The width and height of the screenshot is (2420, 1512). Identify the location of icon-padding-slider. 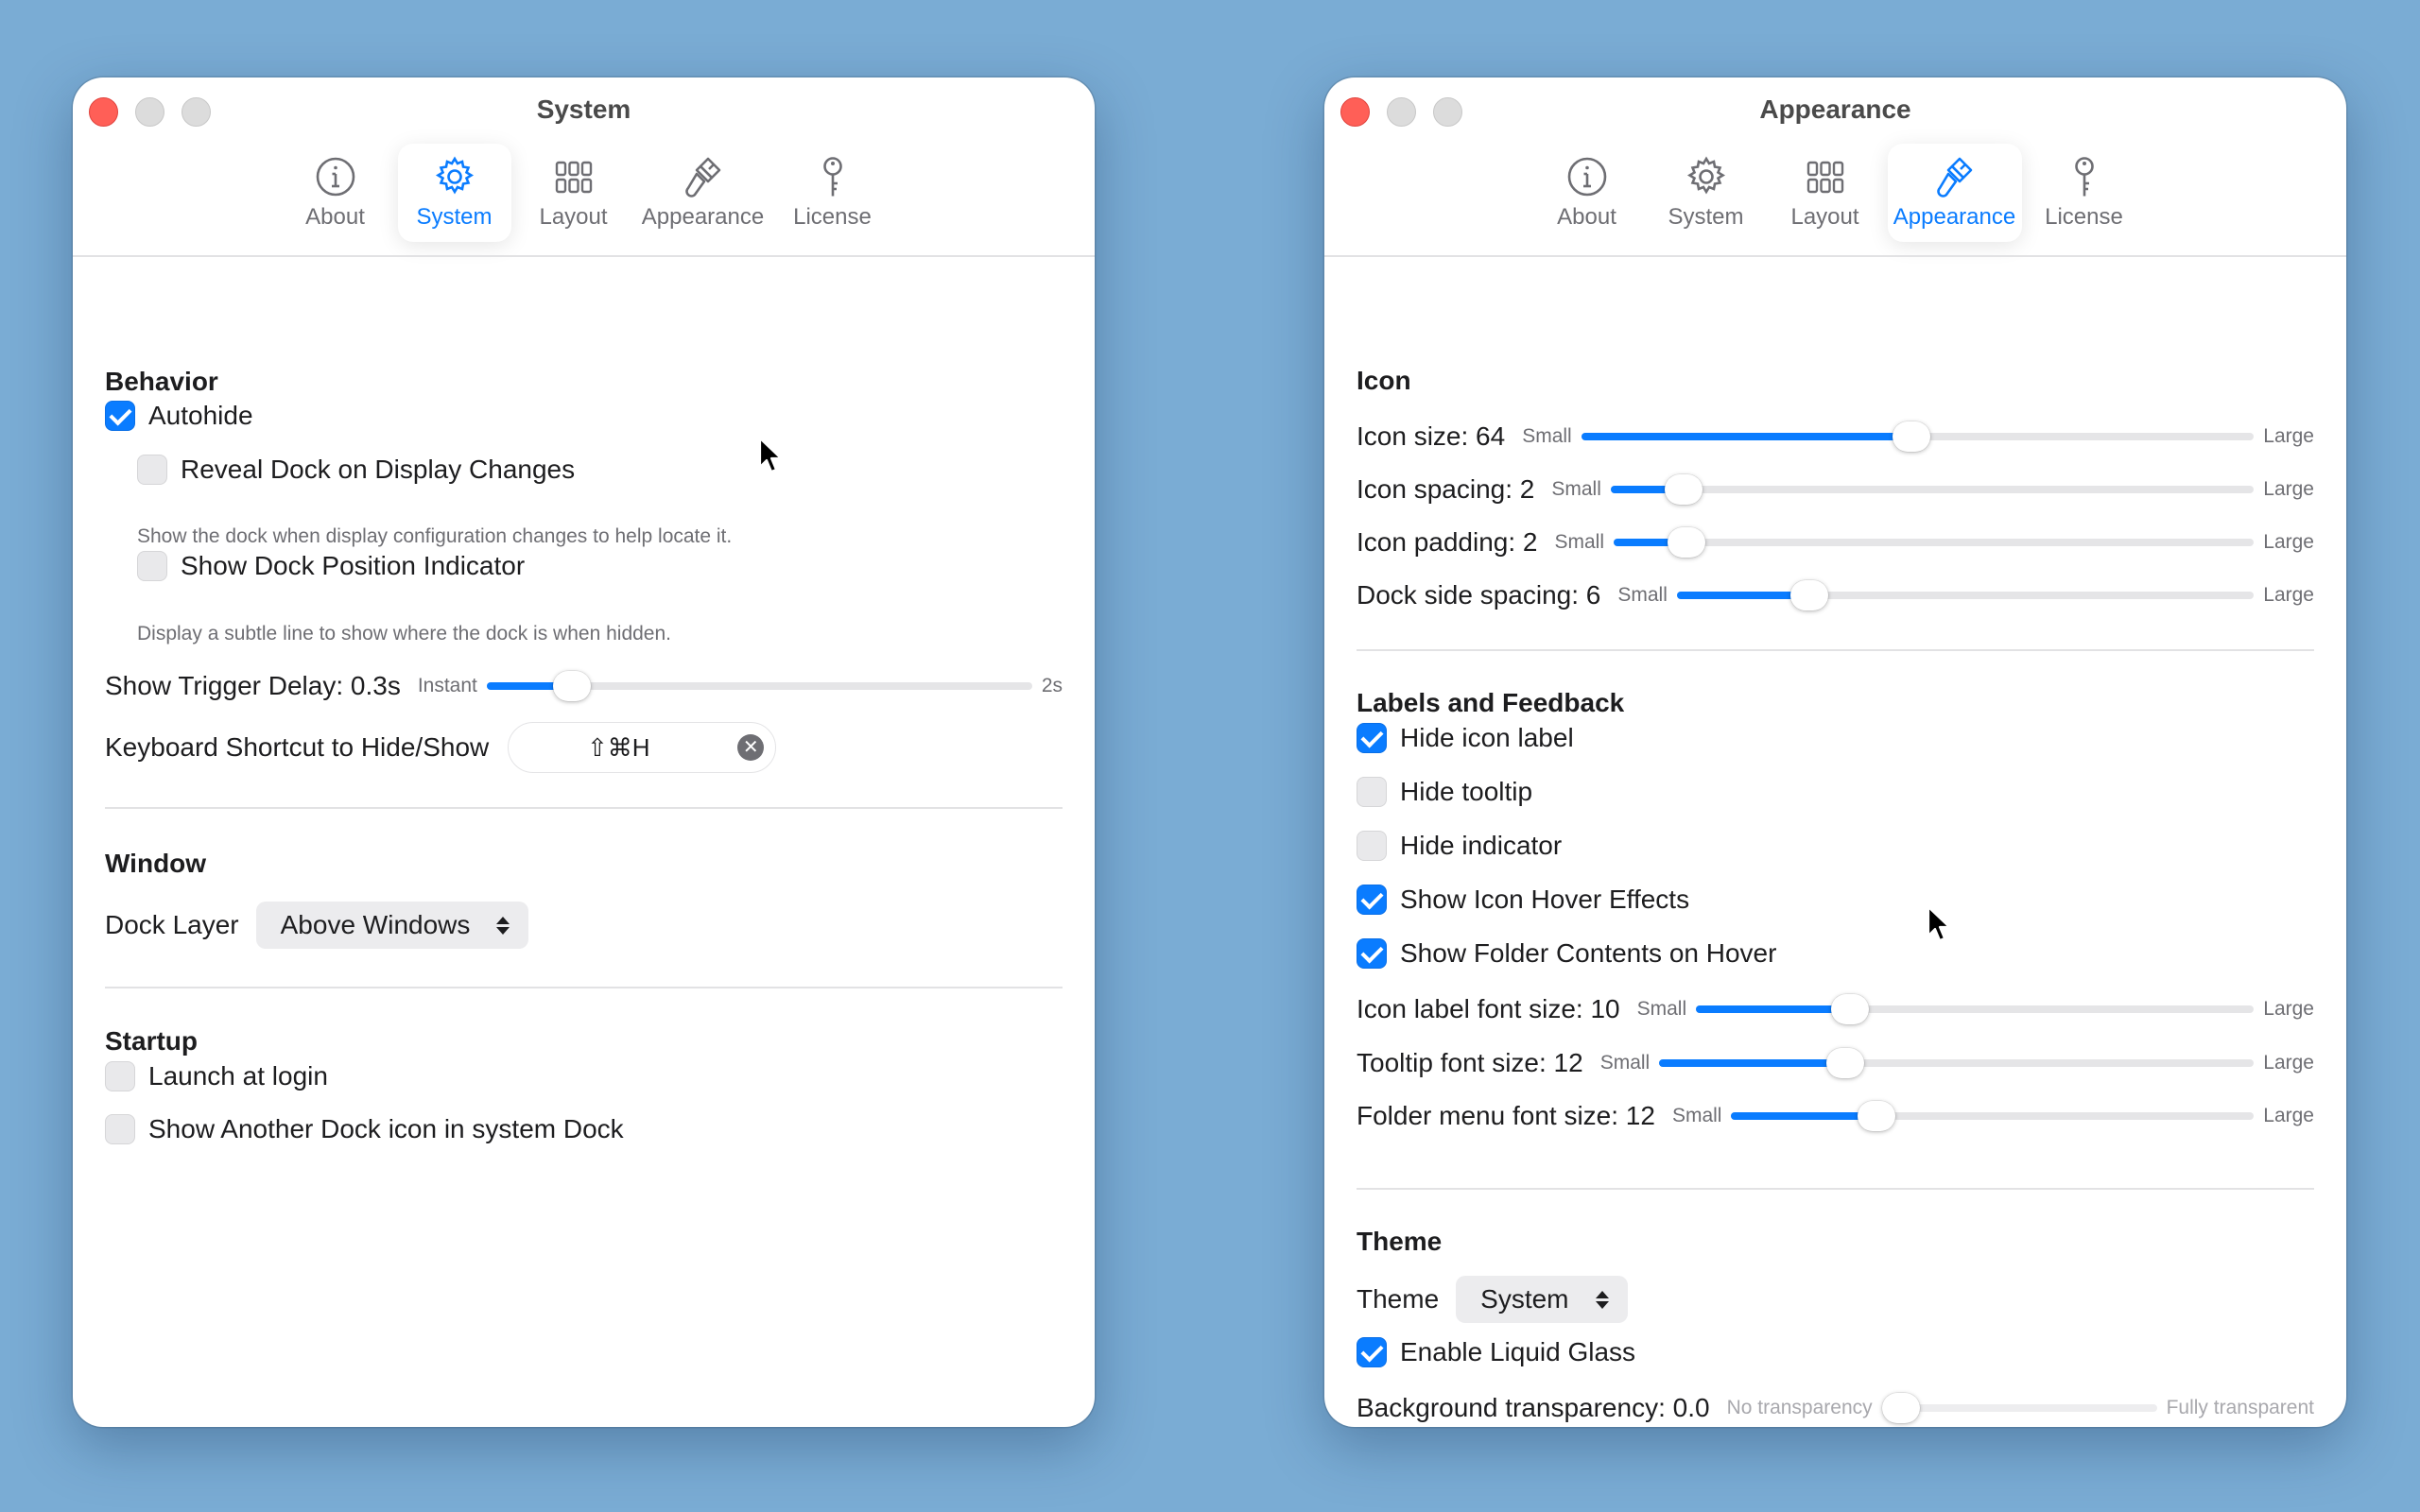
(1935, 542).